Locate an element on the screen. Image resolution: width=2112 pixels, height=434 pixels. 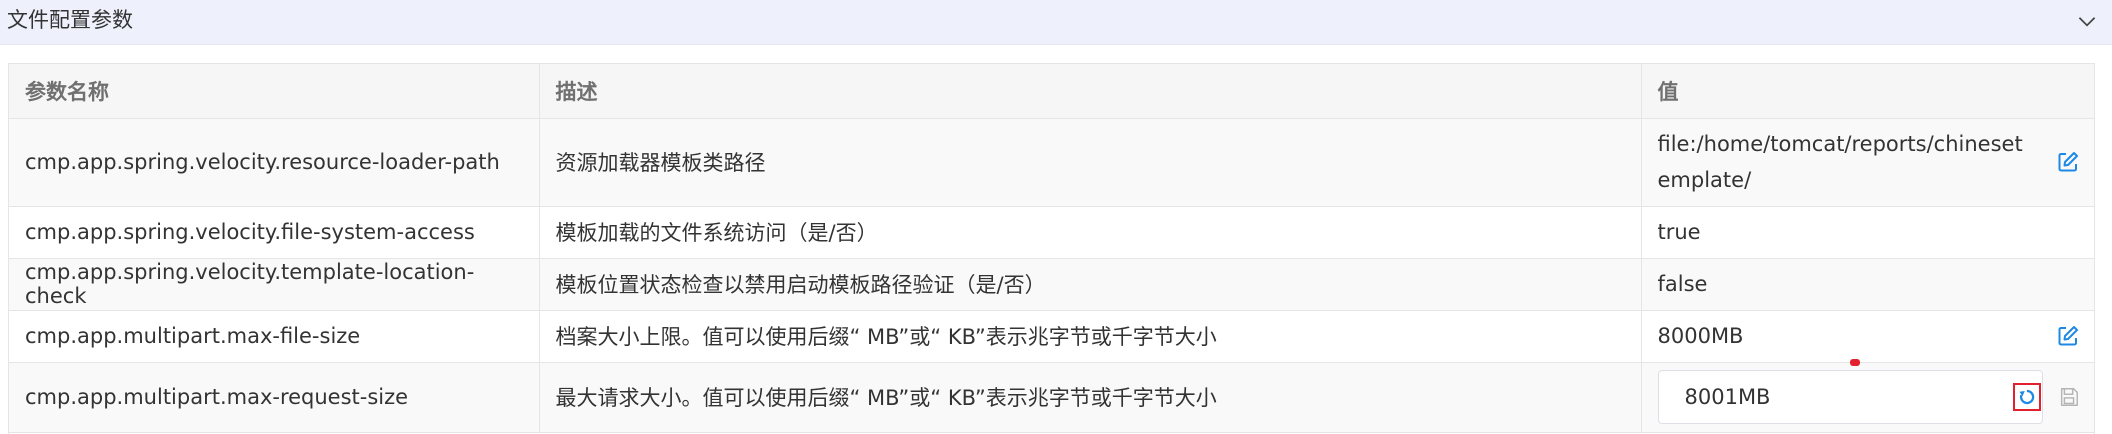
param-description: 模板位置状态检查以禁用启动模板路径验证（是/否） is located at coordinates (1090, 284).